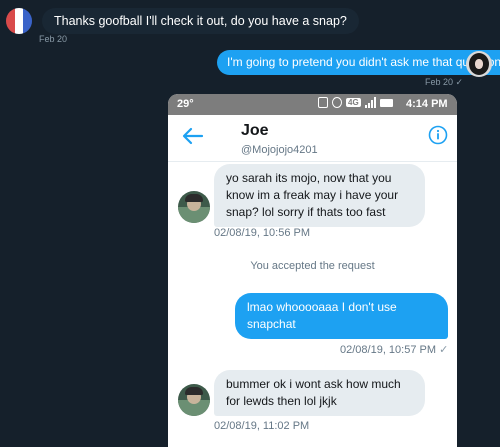  I want to click on conversation-header: Joe @Mojojojo4201, so click(312, 138).